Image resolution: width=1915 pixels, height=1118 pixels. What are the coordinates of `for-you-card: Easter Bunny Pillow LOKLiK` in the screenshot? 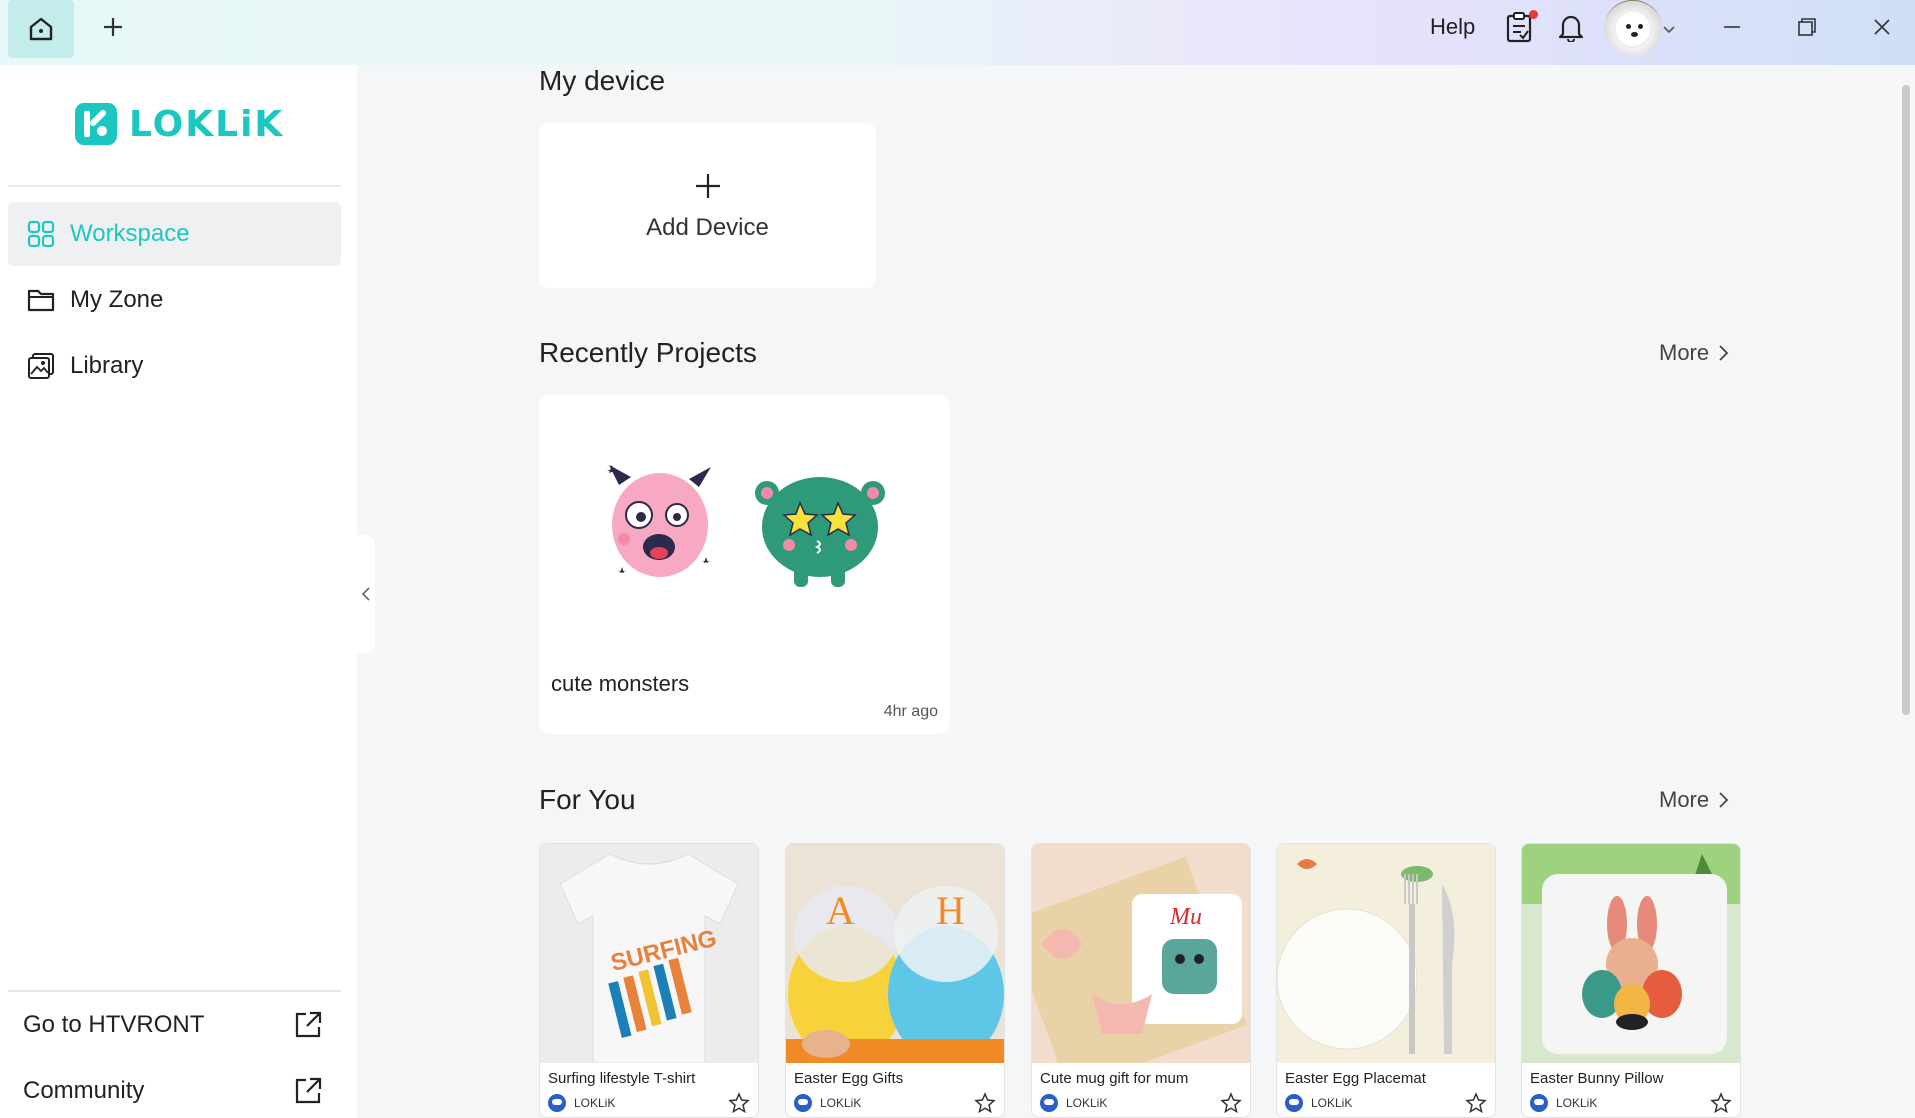 It's located at (1631, 980).